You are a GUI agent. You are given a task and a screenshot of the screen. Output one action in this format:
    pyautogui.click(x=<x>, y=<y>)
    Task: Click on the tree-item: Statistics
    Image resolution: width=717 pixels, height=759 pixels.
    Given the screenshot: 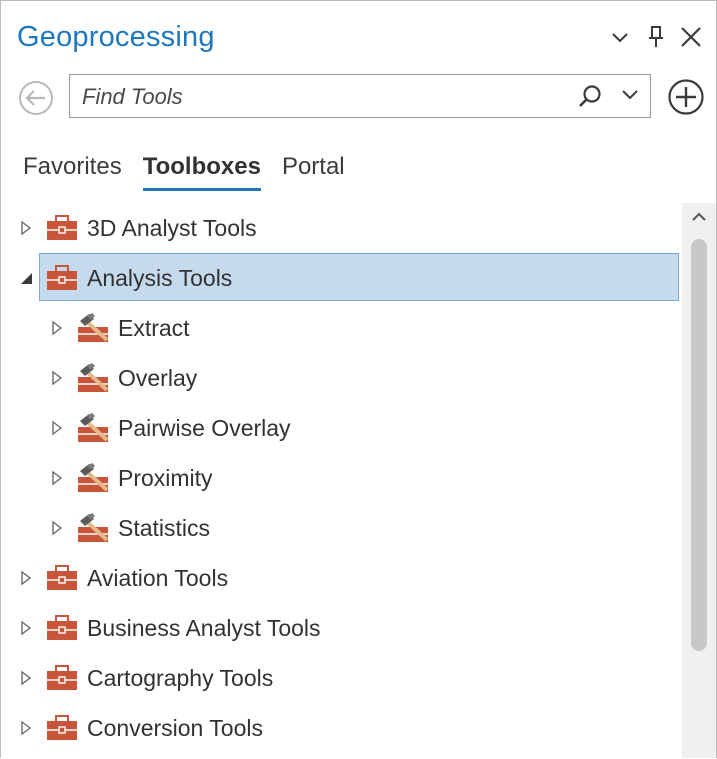 What is the action you would take?
    pyautogui.click(x=341, y=528)
    